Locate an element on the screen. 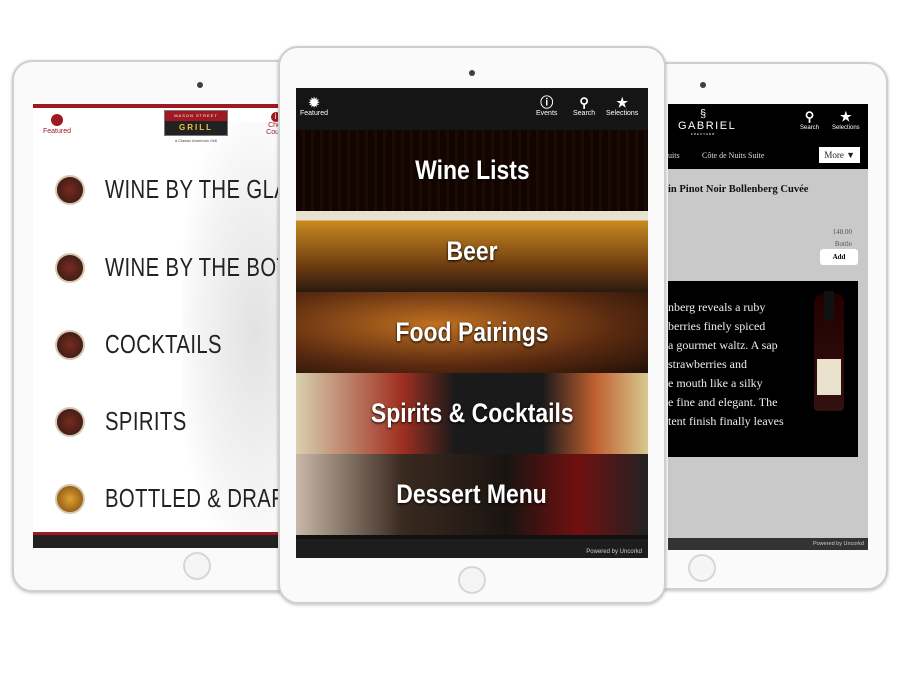 The image size is (900, 680). cocktail-icon is located at coordinates (70, 344).